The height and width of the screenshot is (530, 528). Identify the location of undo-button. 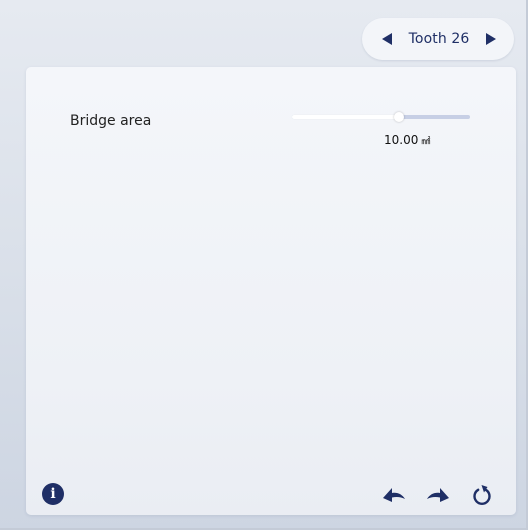
(394, 495).